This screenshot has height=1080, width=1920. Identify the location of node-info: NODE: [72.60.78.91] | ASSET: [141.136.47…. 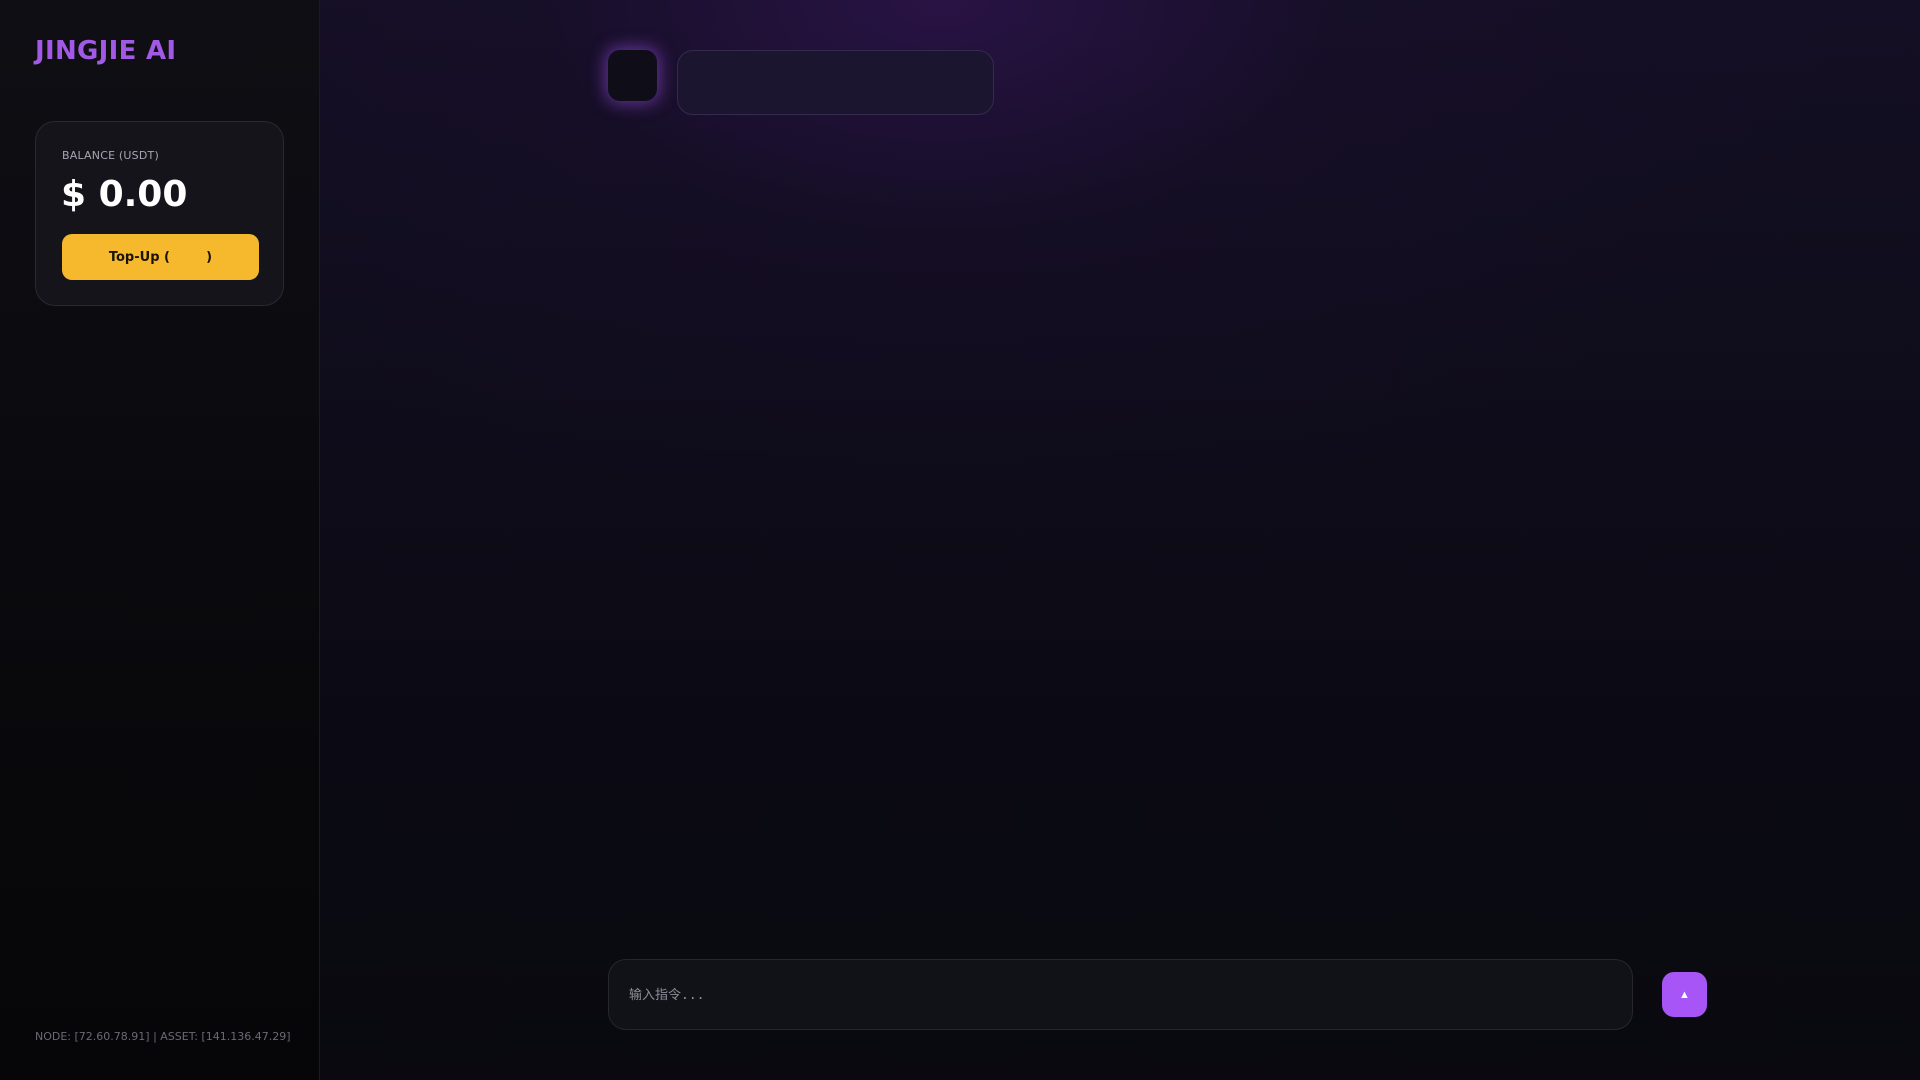
(163, 1036).